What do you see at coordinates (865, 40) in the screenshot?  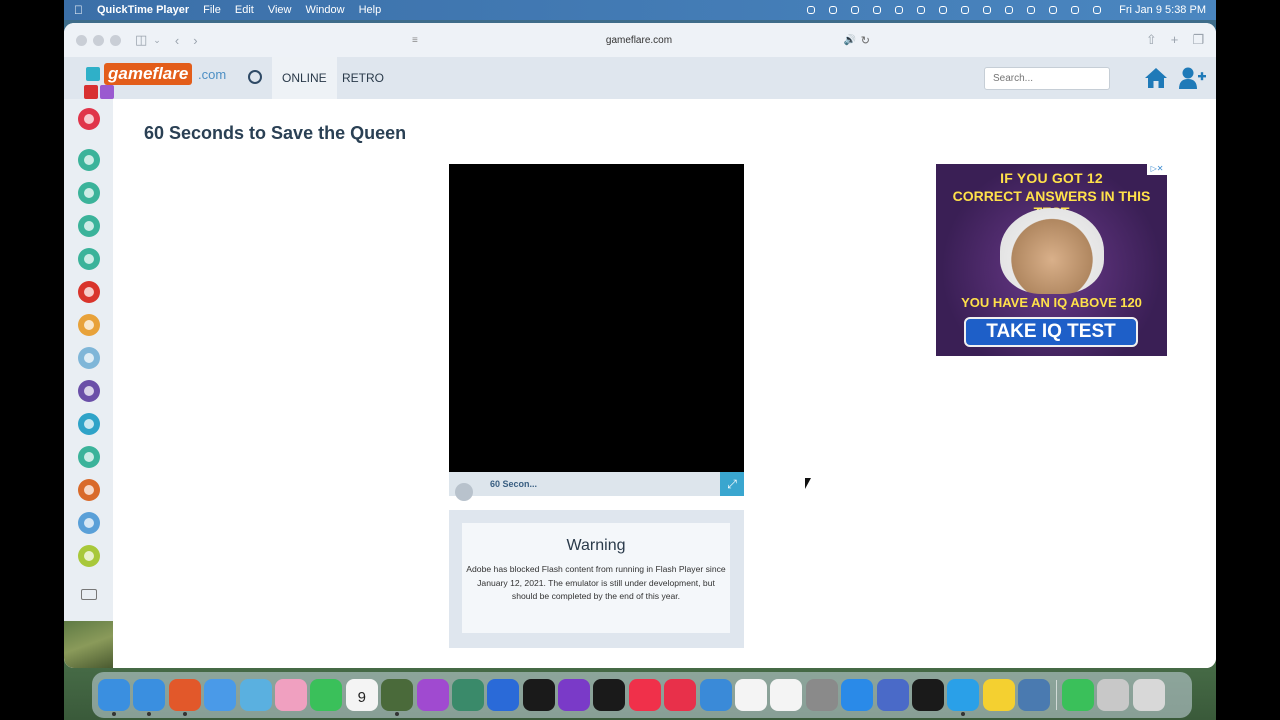 I see `reload-icon: ↻` at bounding box center [865, 40].